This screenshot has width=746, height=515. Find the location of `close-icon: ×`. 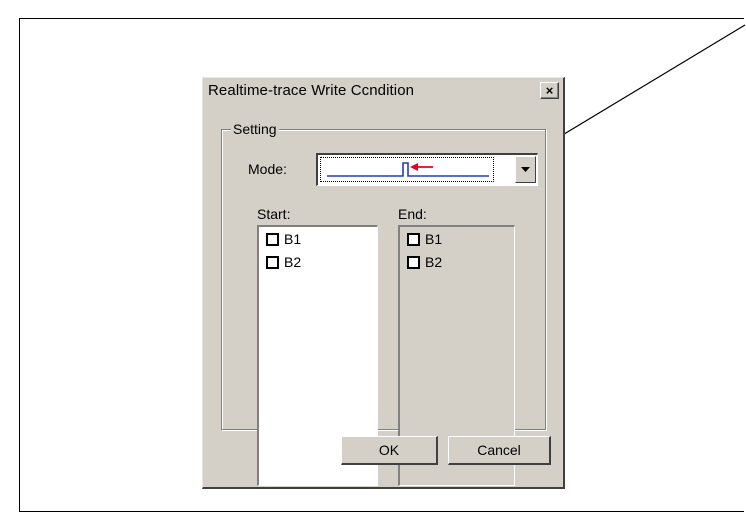

close-icon: × is located at coordinates (549, 90).